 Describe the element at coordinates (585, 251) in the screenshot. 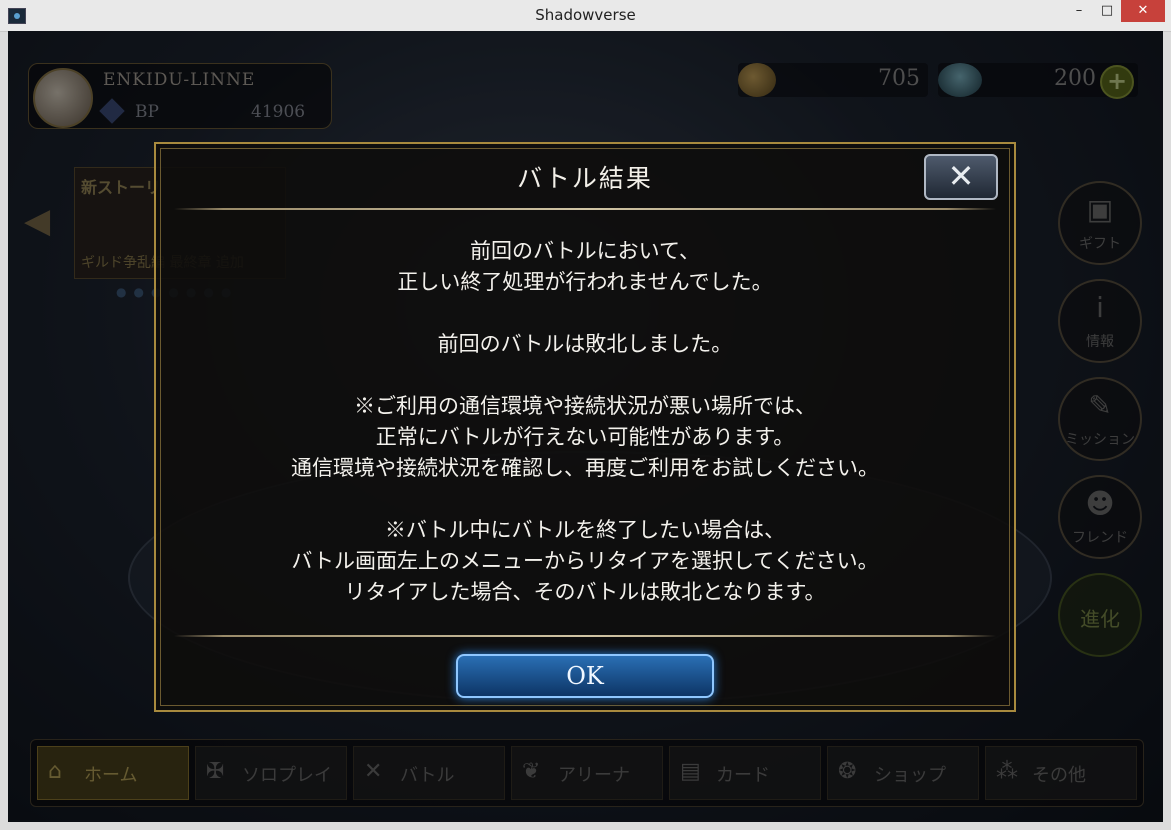

I see `message-line: 前回のバトルにおいて、` at that location.